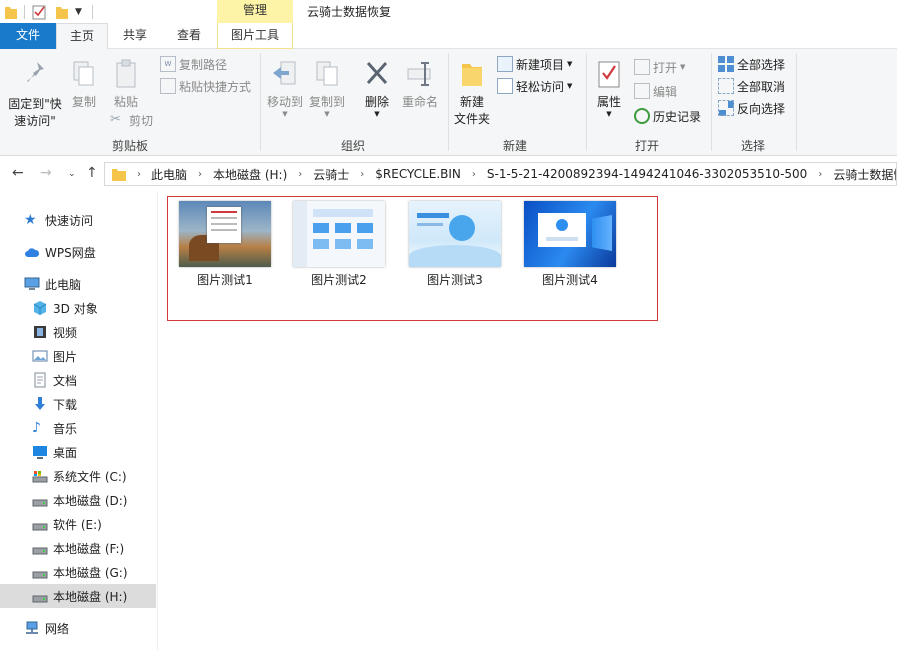 This screenshot has height=650, width=897. I want to click on file-item: 图片测试4, so click(570, 244).